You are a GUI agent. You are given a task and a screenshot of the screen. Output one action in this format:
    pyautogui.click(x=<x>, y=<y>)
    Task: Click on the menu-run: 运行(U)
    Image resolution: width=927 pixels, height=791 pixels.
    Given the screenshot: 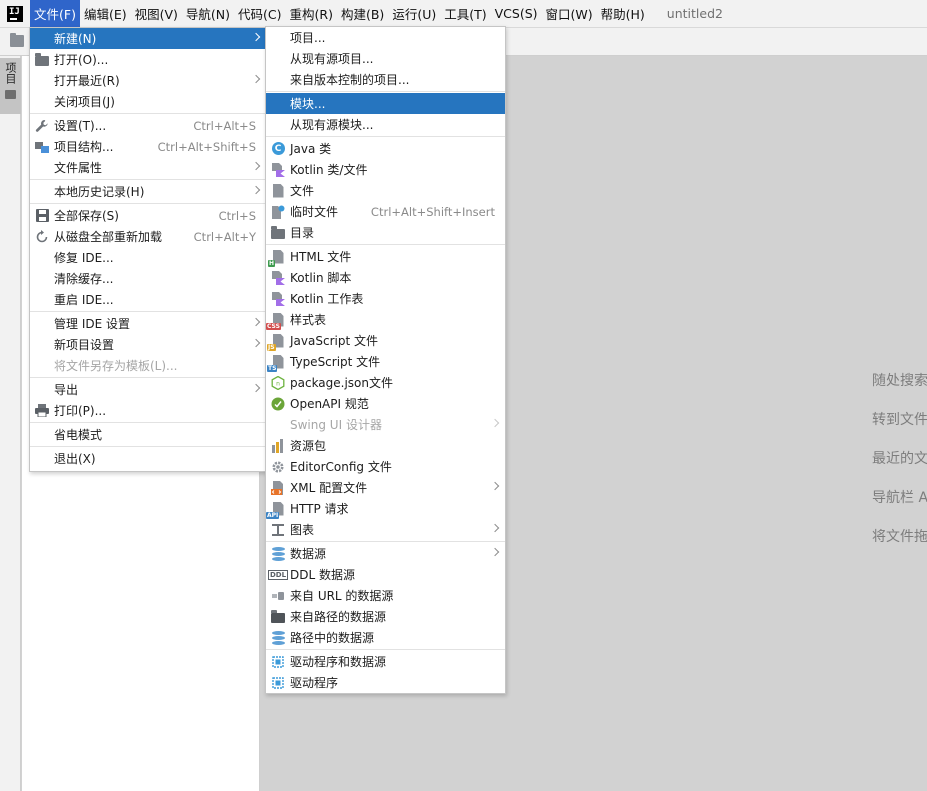 What is the action you would take?
    pyautogui.click(x=414, y=14)
    